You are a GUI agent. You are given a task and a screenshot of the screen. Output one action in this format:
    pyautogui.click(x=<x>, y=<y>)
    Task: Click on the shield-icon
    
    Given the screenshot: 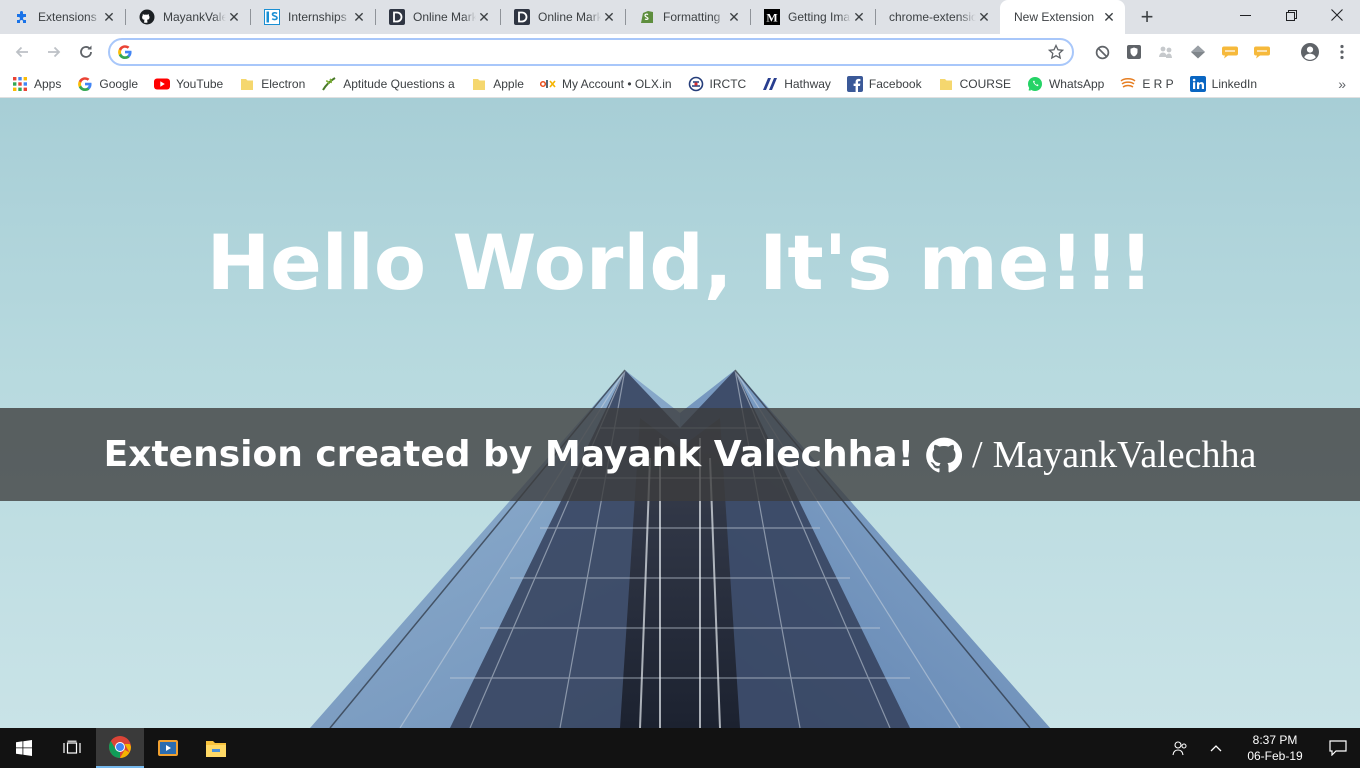 What is the action you would take?
    pyautogui.click(x=1134, y=52)
    